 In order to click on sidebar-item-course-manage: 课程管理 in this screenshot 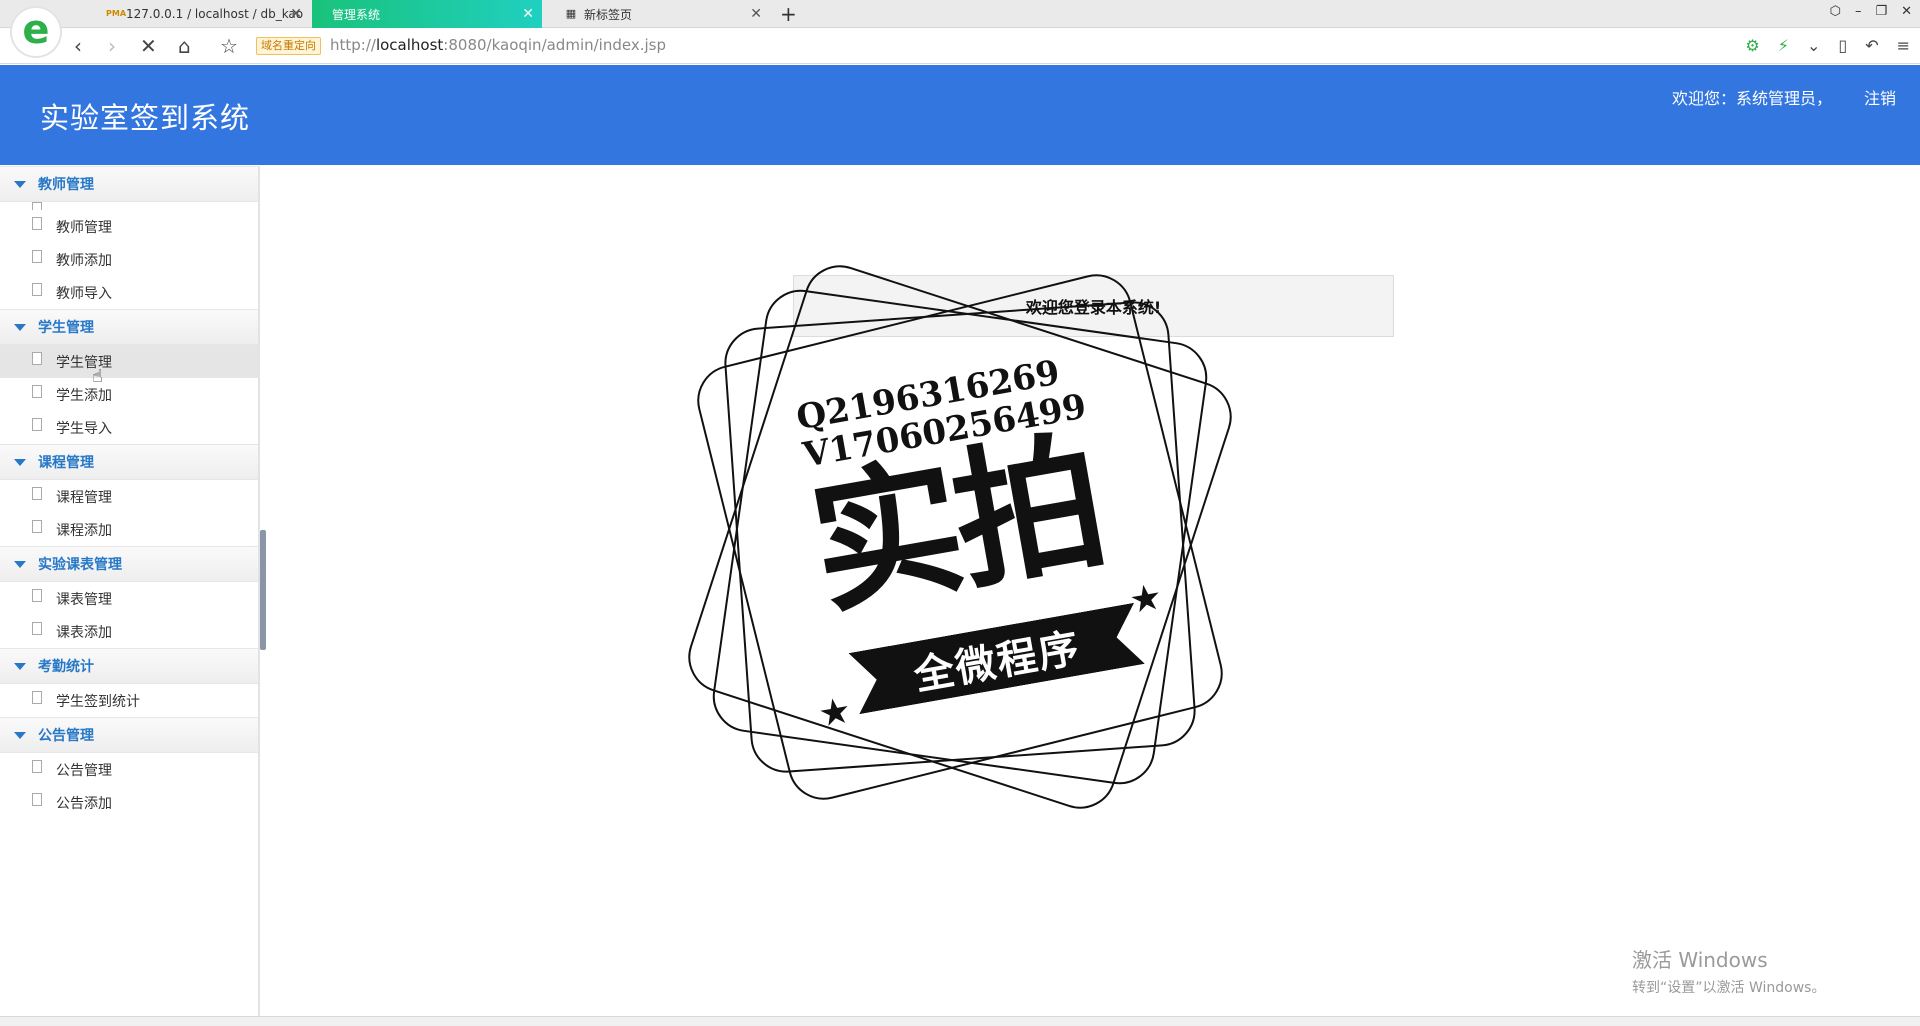, I will do `click(129, 496)`.